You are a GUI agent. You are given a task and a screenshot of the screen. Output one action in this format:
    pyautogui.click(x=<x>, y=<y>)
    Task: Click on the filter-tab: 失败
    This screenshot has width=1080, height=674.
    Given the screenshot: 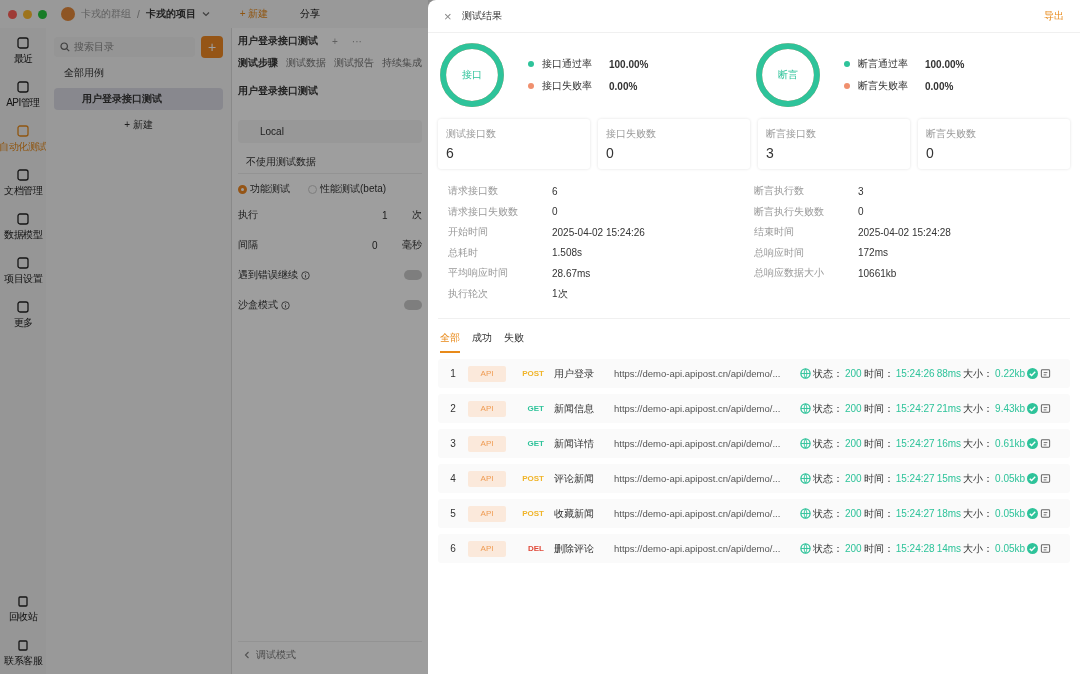 What is the action you would take?
    pyautogui.click(x=514, y=342)
    